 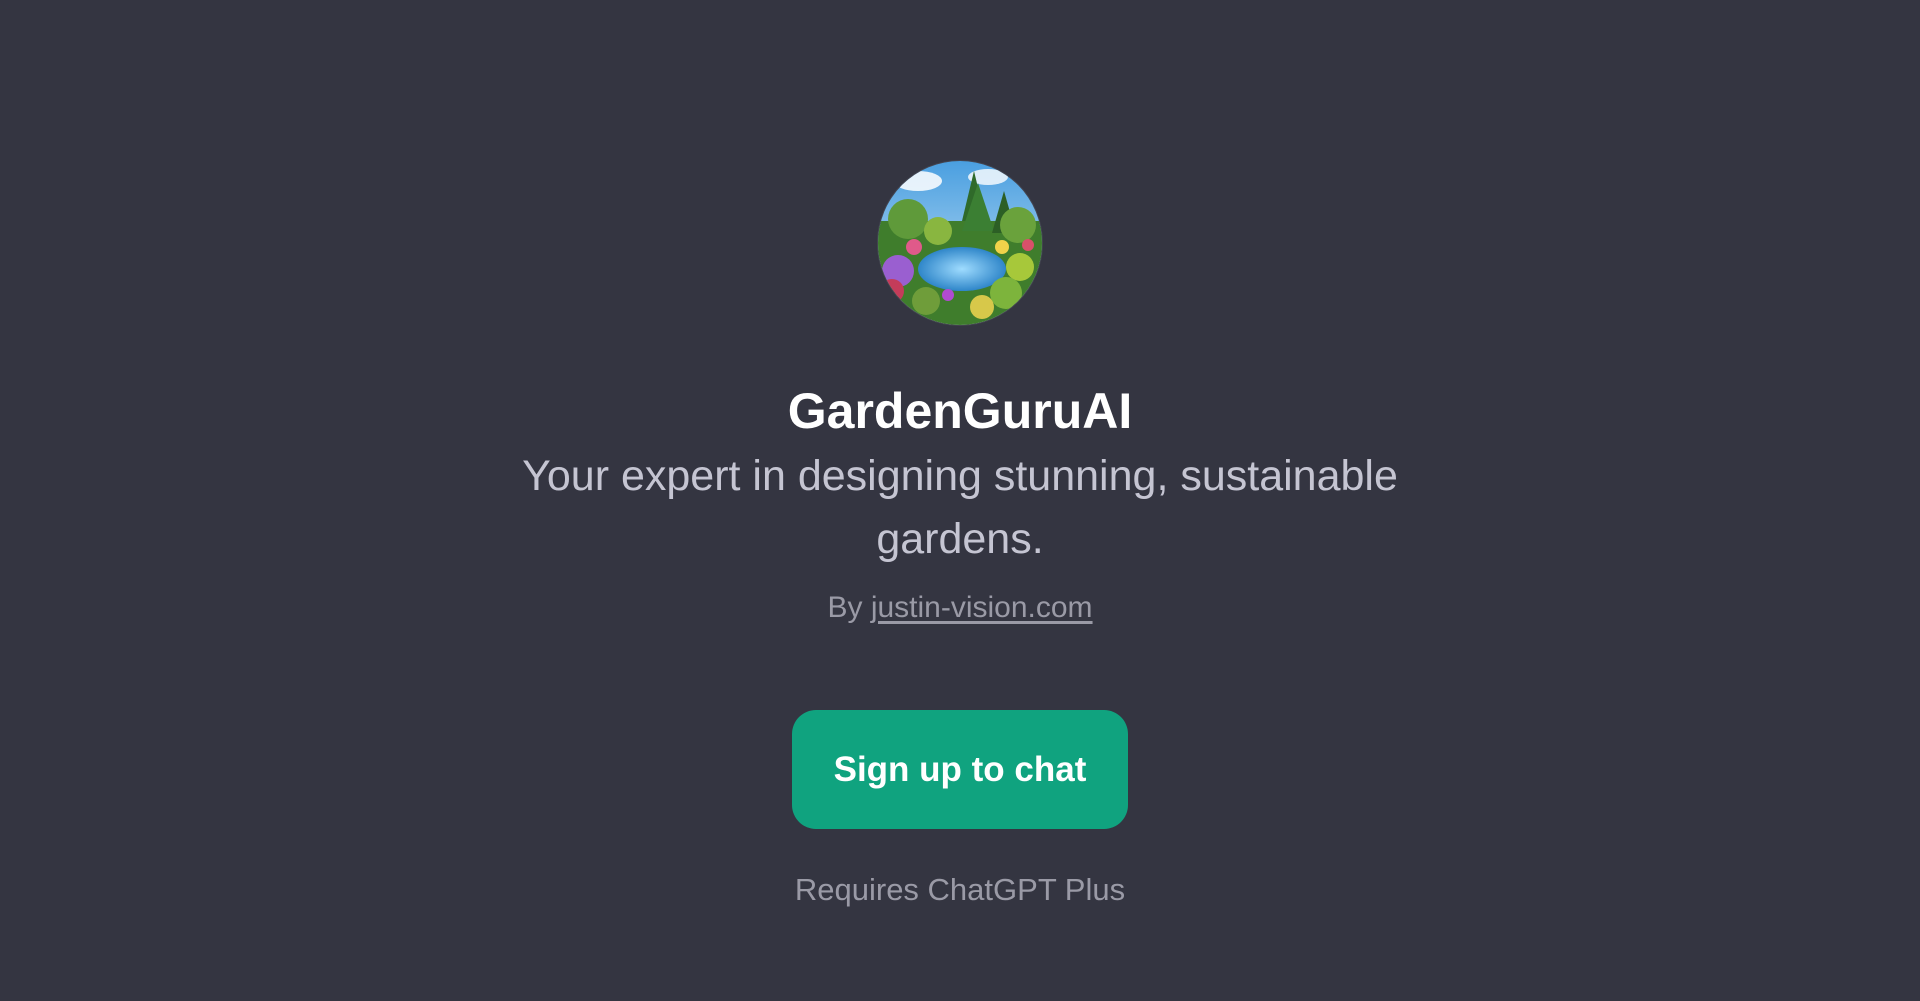 What do you see at coordinates (960, 243) in the screenshot?
I see `garden-pond-icon` at bounding box center [960, 243].